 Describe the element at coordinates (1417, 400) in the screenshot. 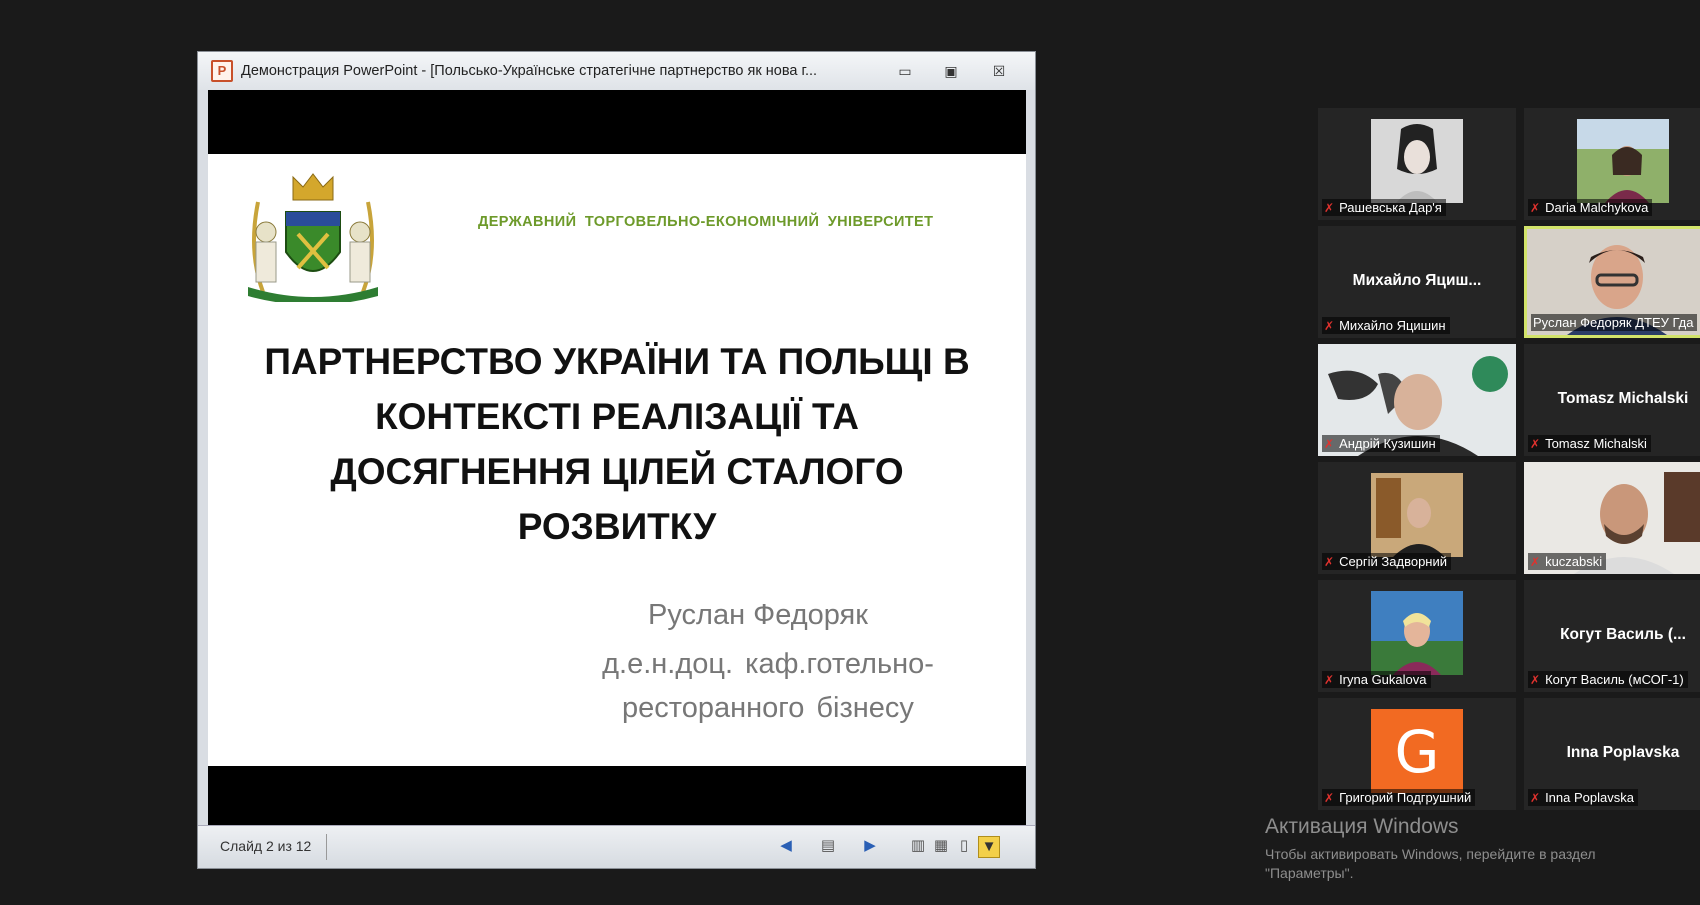

I see `participant-tile: ✗ Андрій Кузишин` at that location.